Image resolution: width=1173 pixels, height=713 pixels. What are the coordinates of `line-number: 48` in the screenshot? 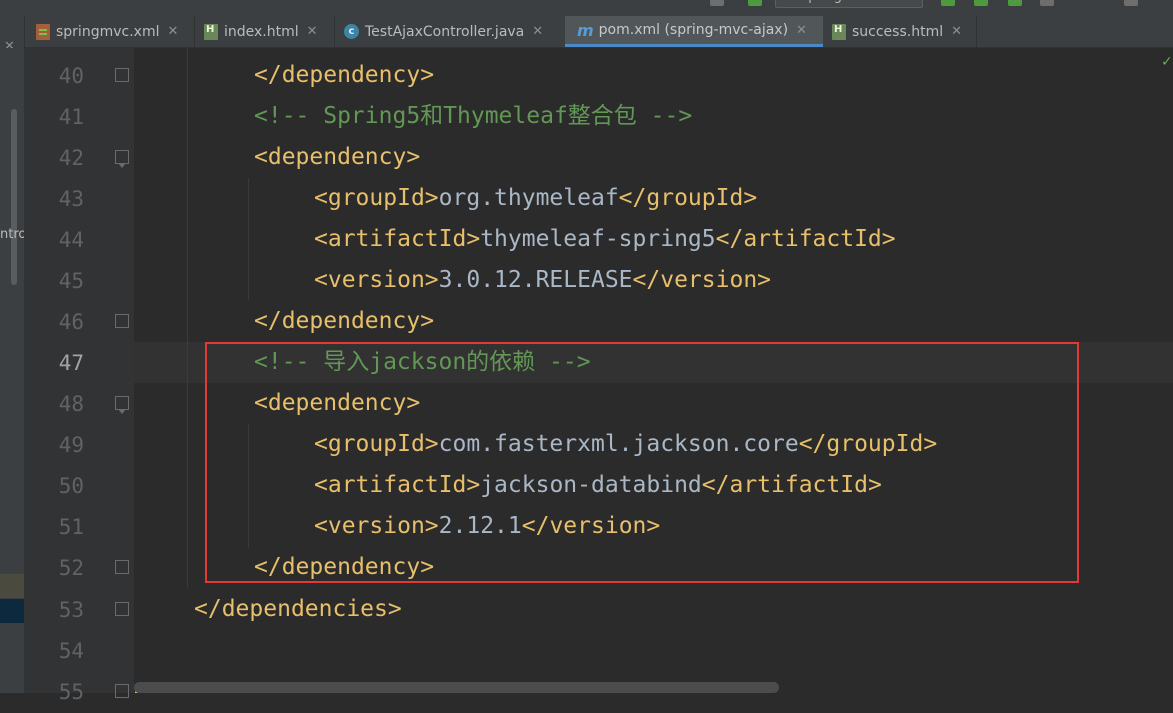 It's located at (71, 404).